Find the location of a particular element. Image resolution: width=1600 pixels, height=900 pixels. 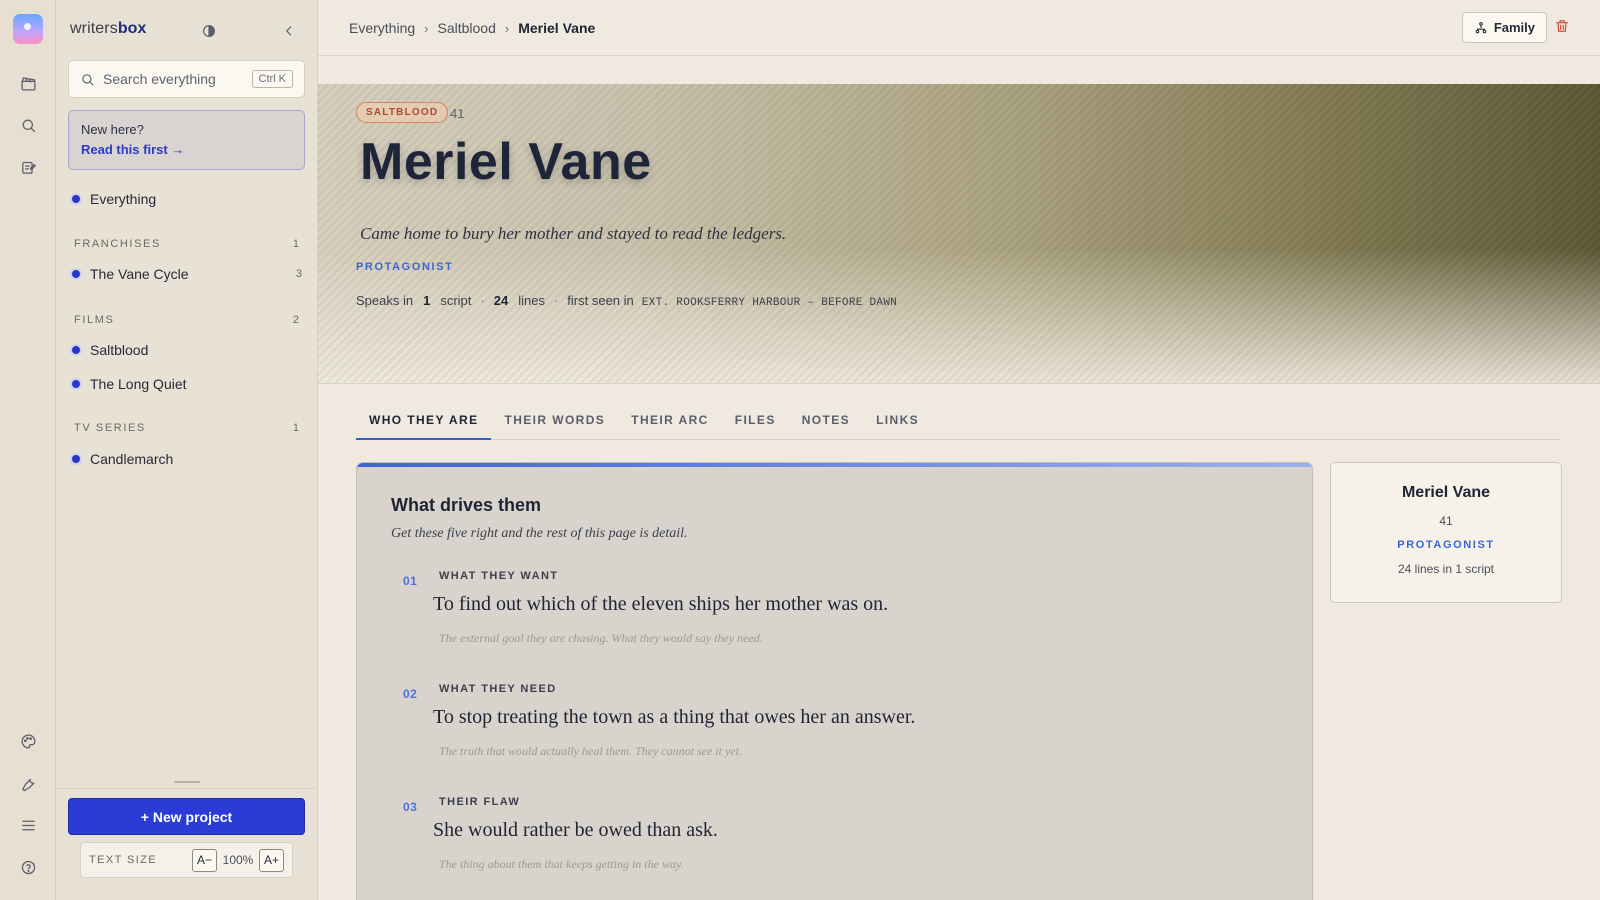

sidebar-item-candlemarch: Candlemarch is located at coordinates (122, 459).